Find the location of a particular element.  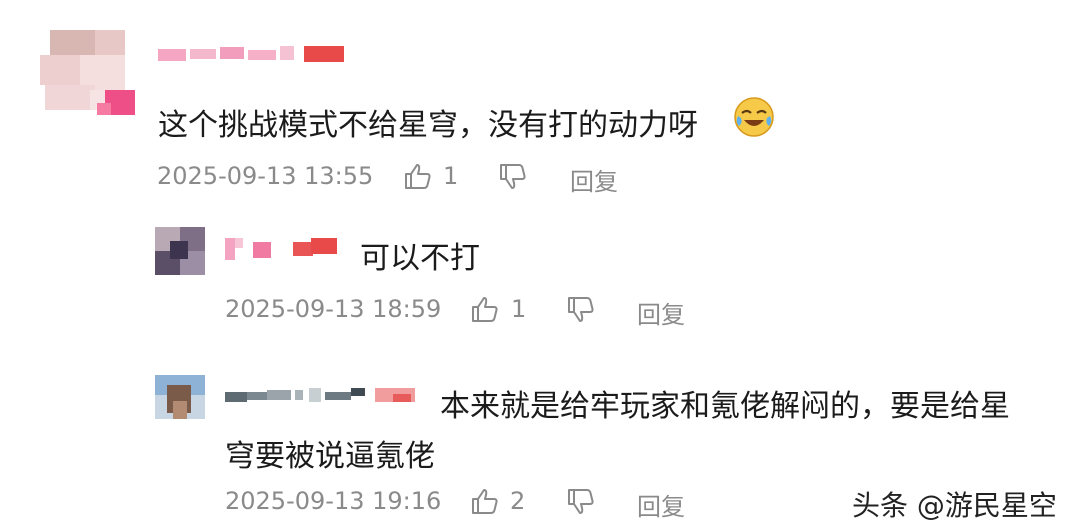

comment-text: 可以不打 is located at coordinates (420, 258).